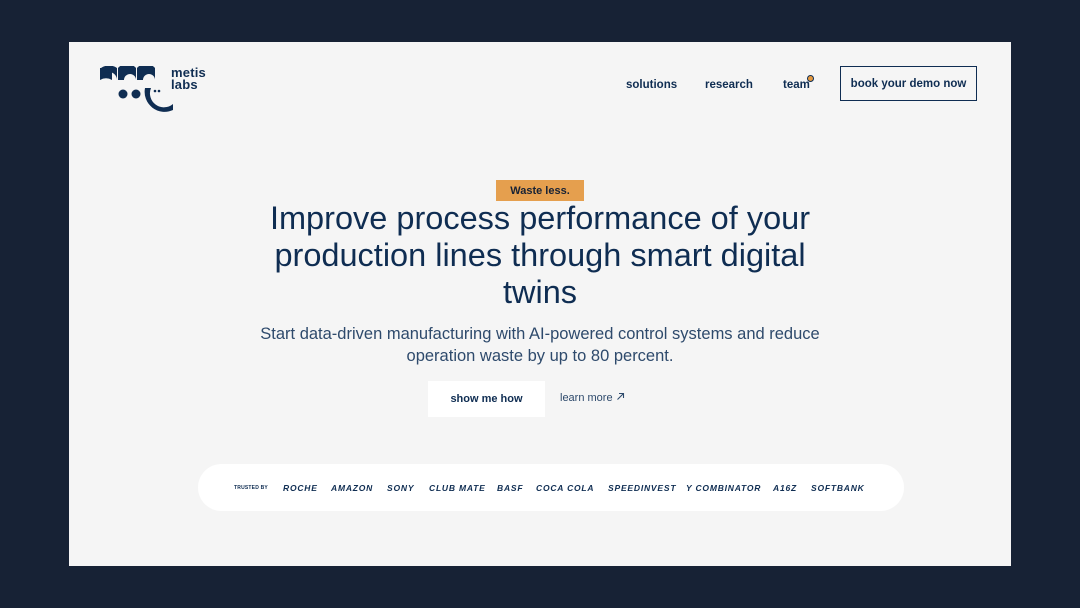 The image size is (1080, 608). Describe the element at coordinates (785, 488) in the screenshot. I see `brand-a16z: A16Z` at that location.